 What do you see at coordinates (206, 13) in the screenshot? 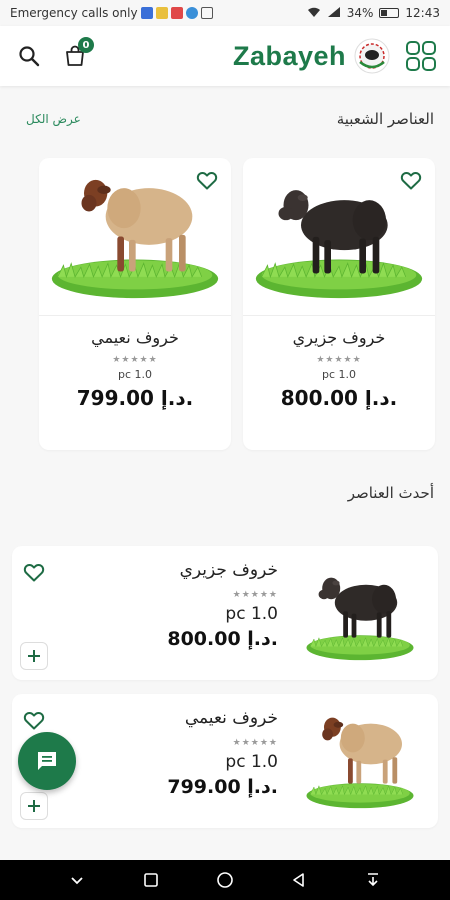
I see `gallery-icon` at bounding box center [206, 13].